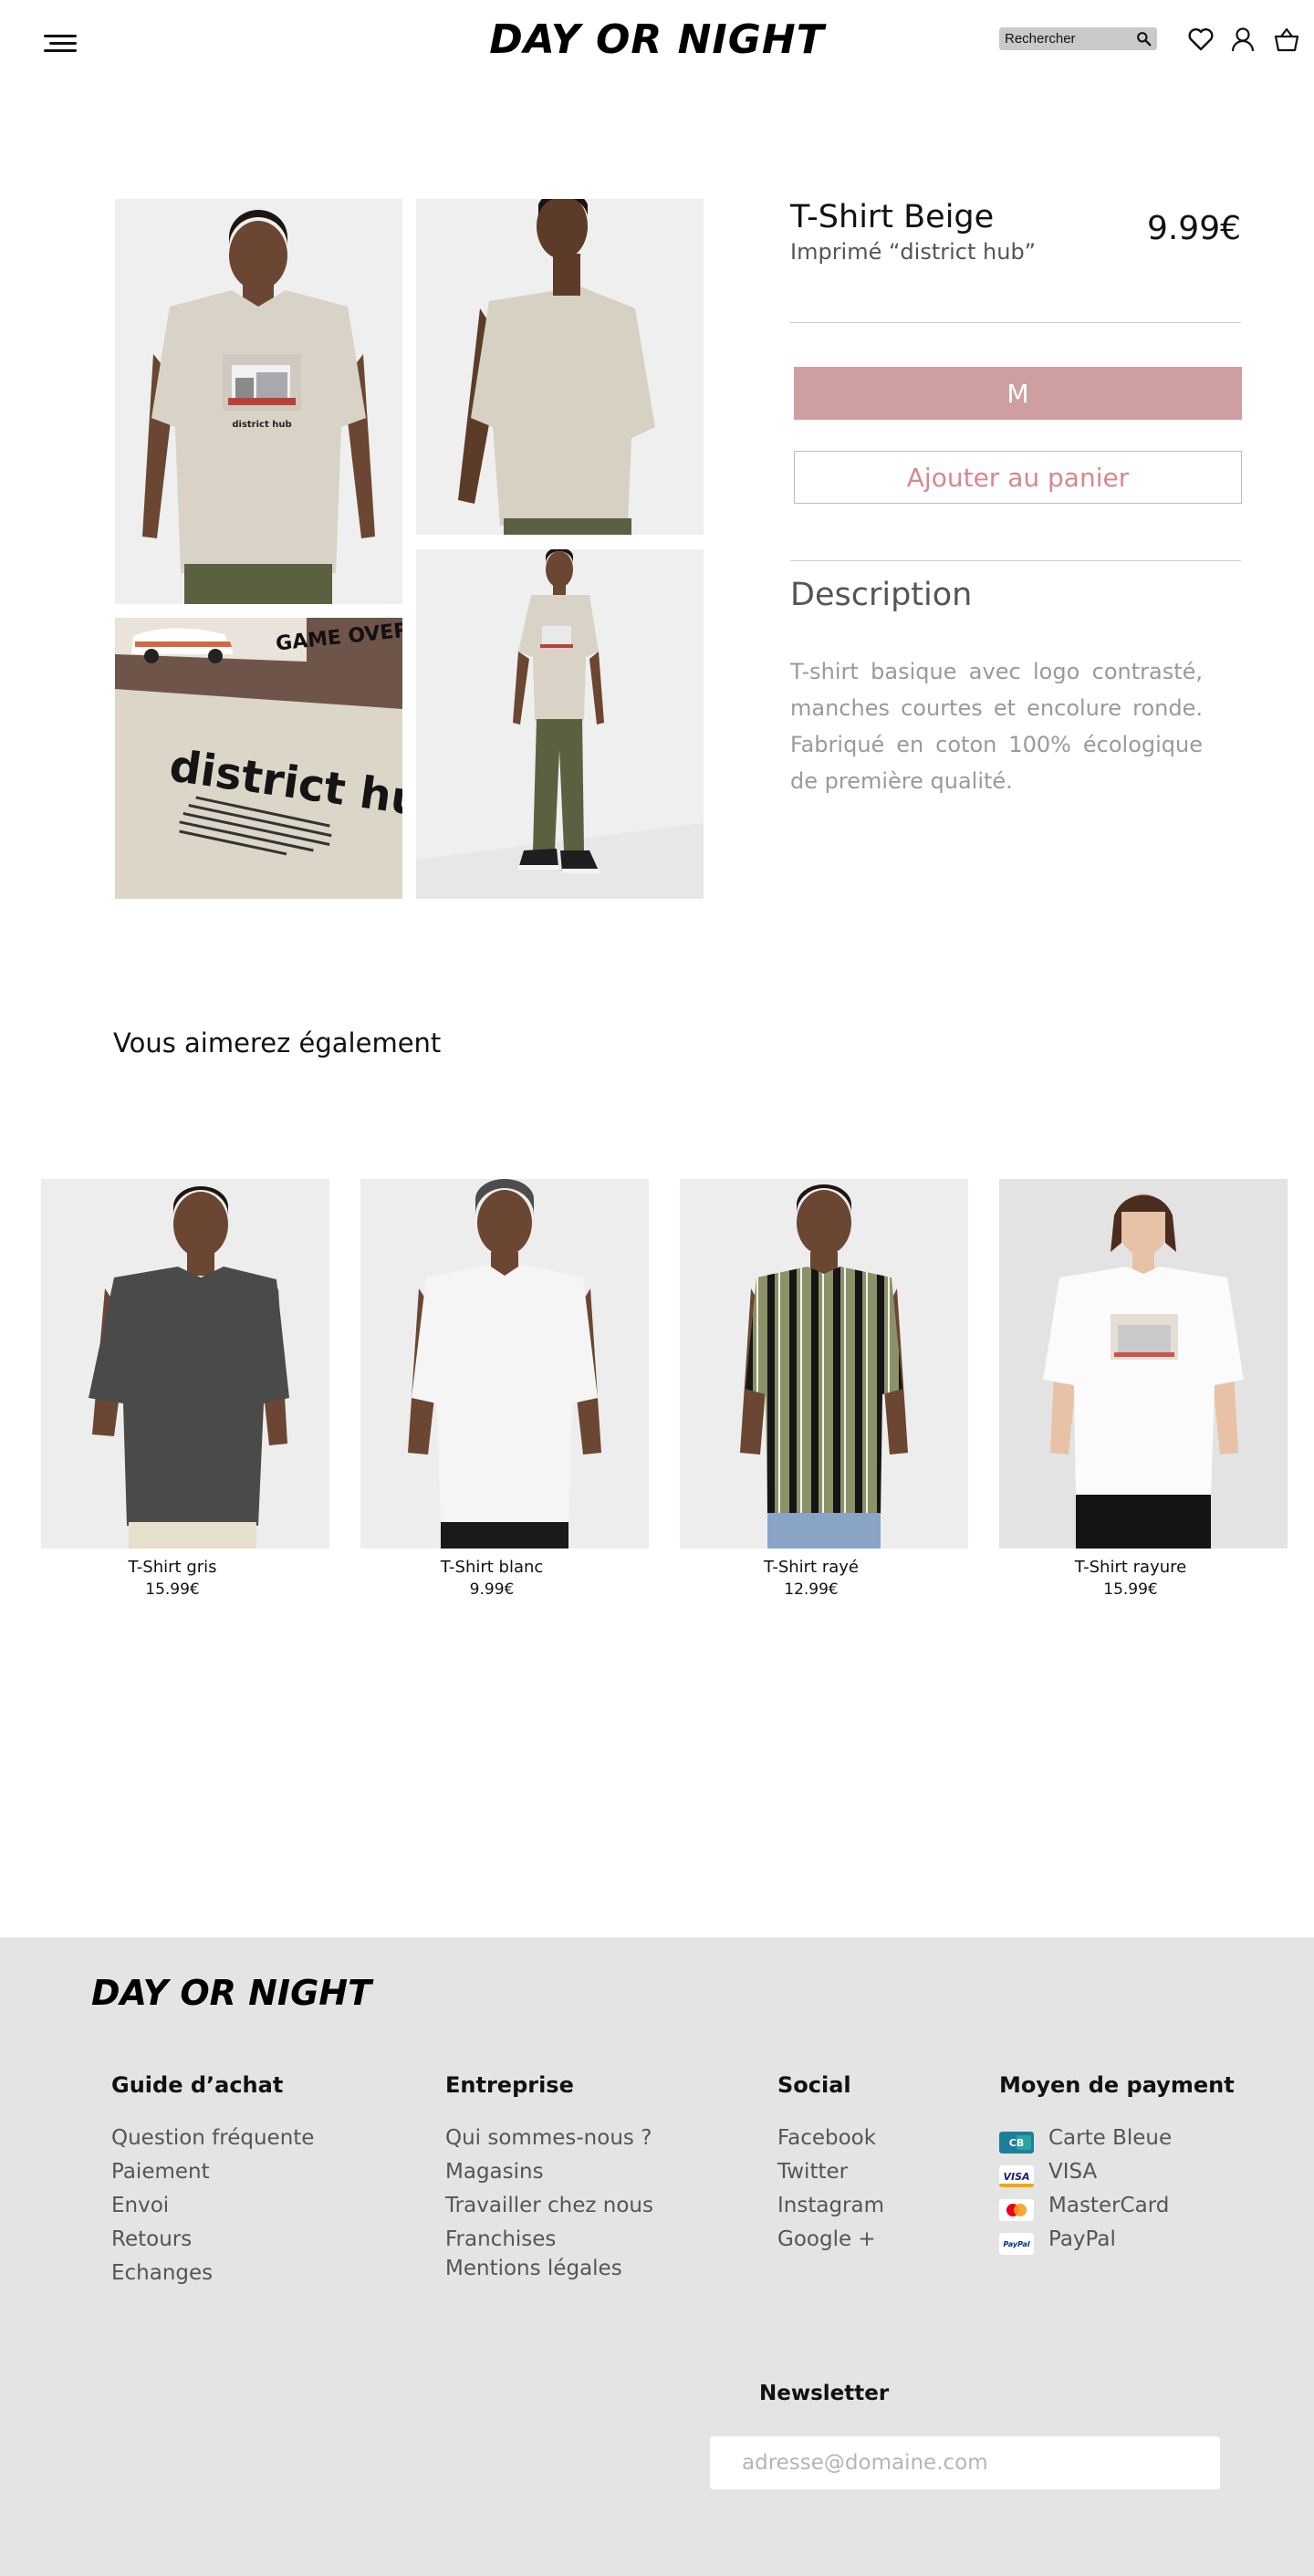 This screenshot has width=1314, height=2576. What do you see at coordinates (212, 2138) in the screenshot?
I see `footer-link-faq: Question fréquente` at bounding box center [212, 2138].